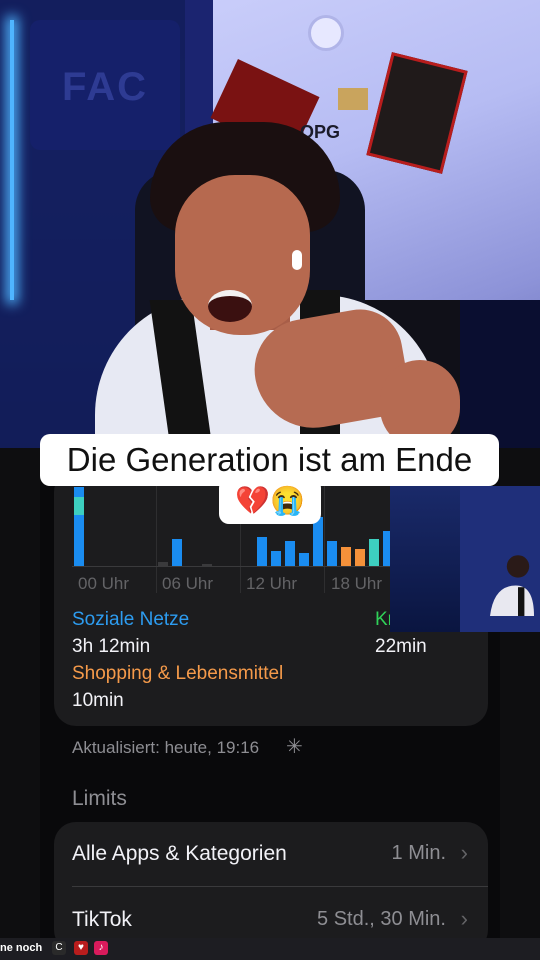  What do you see at coordinates (111, 646) in the screenshot?
I see `category-time: 3h 12min` at bounding box center [111, 646].